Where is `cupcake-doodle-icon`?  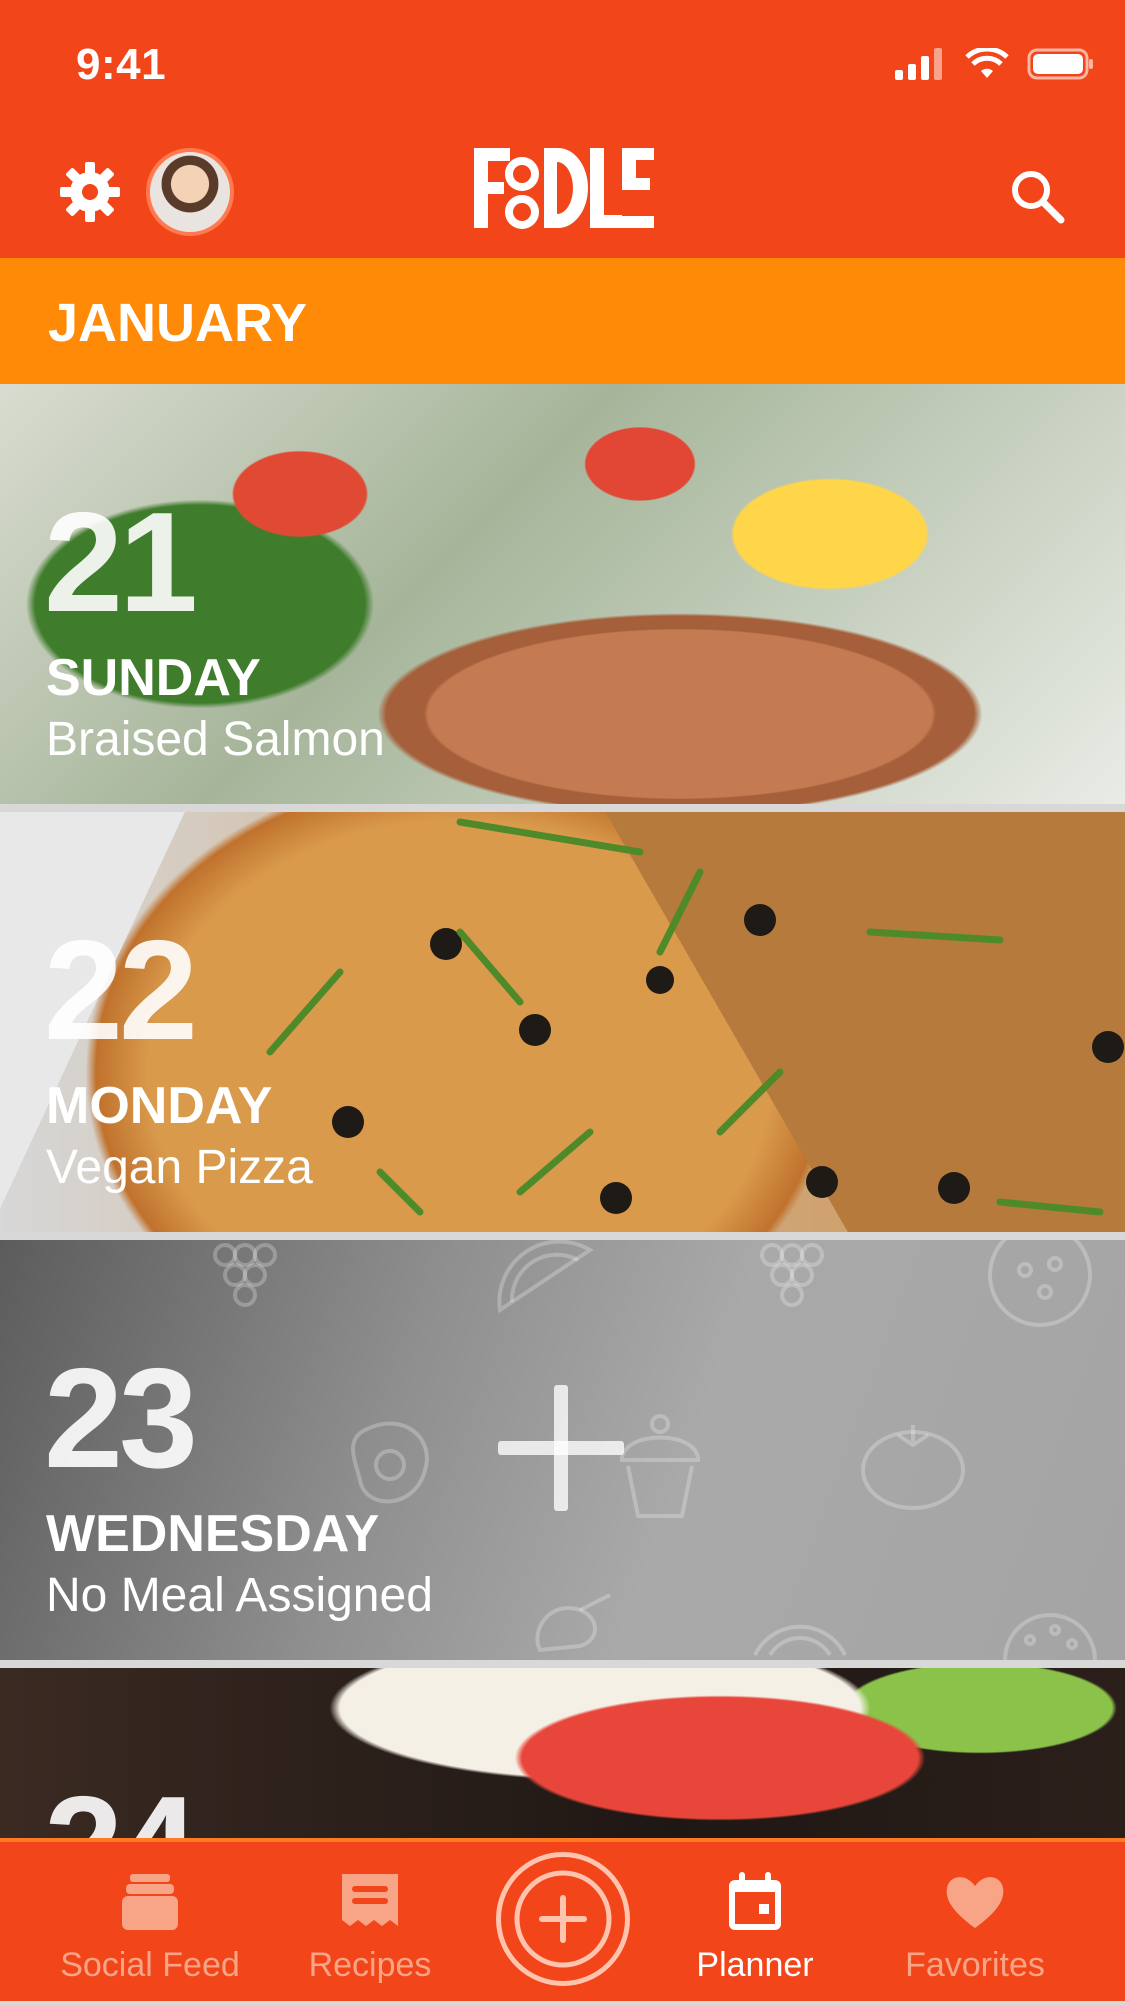
cupcake-doodle-icon is located at coordinates (660, 1466).